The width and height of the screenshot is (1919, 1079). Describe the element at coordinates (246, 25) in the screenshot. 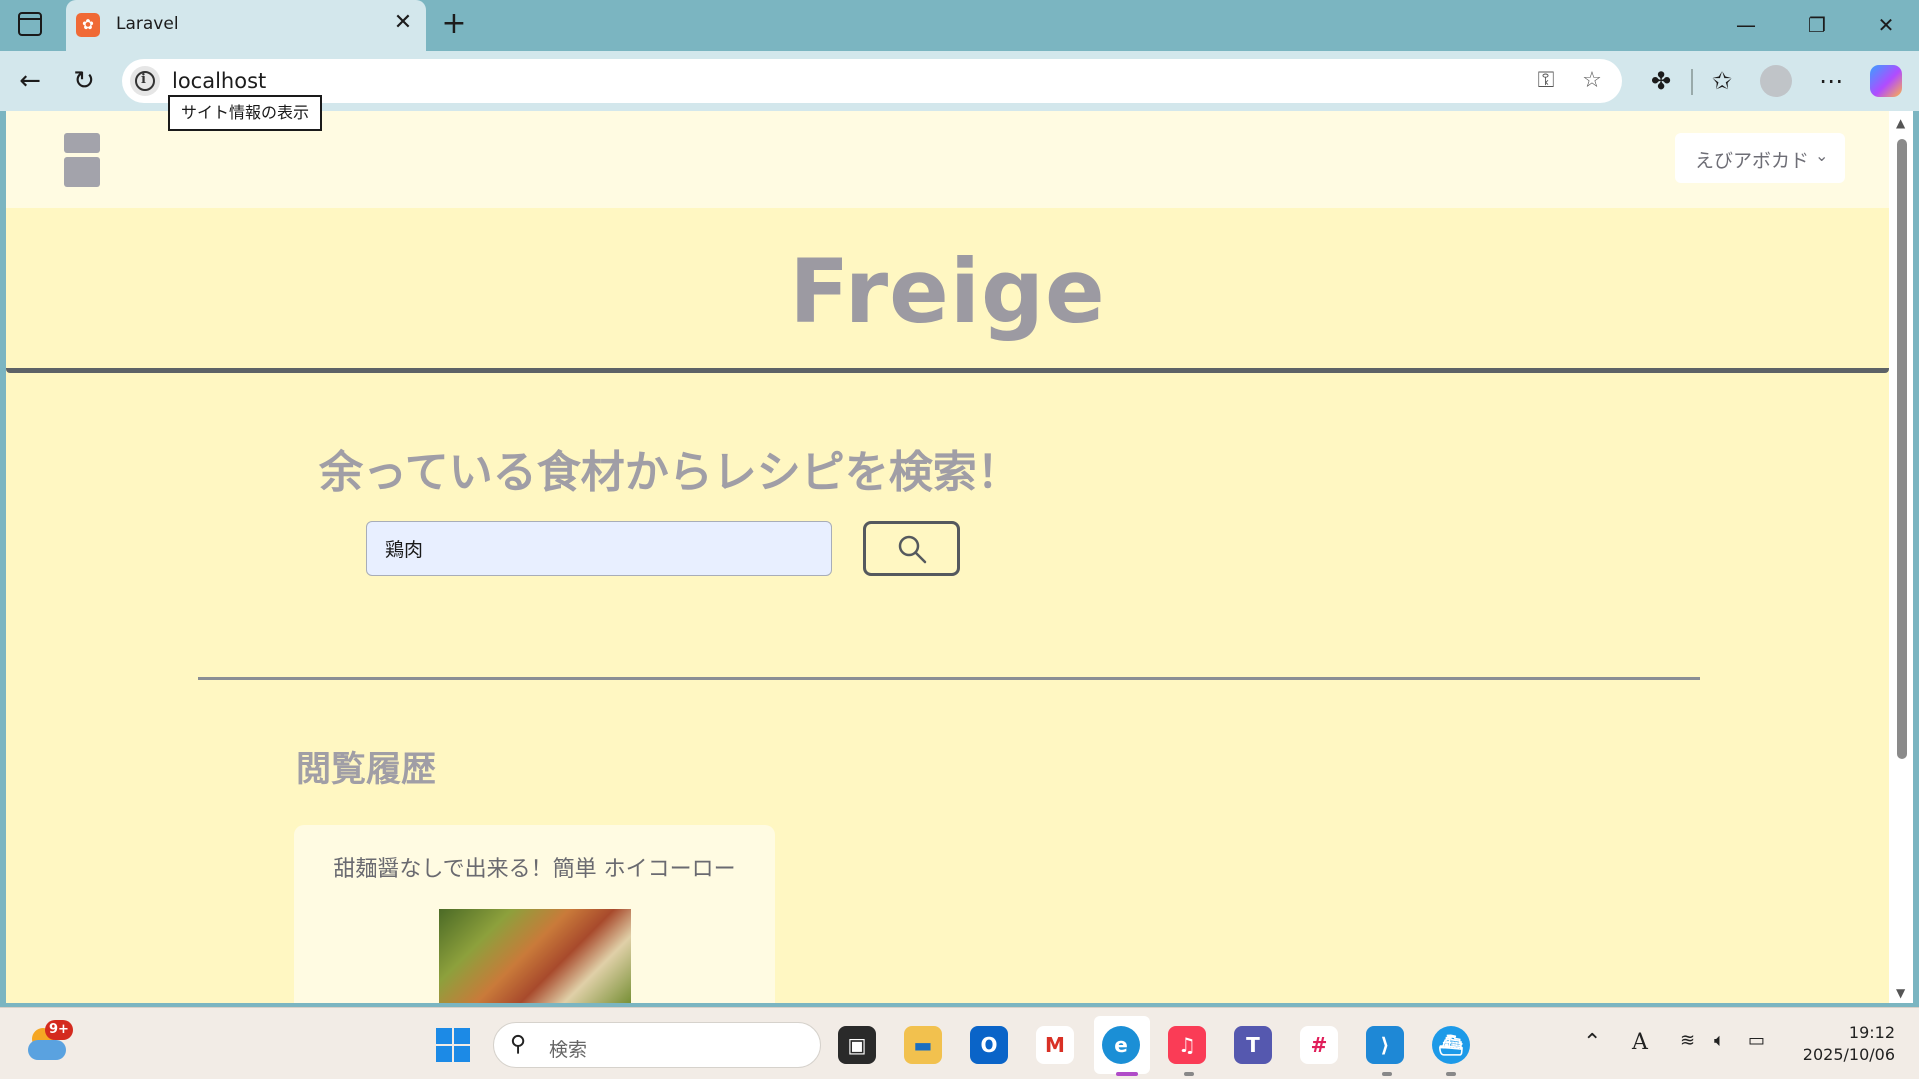

I see `browser-tab: ✿ Laravel ✕` at that location.